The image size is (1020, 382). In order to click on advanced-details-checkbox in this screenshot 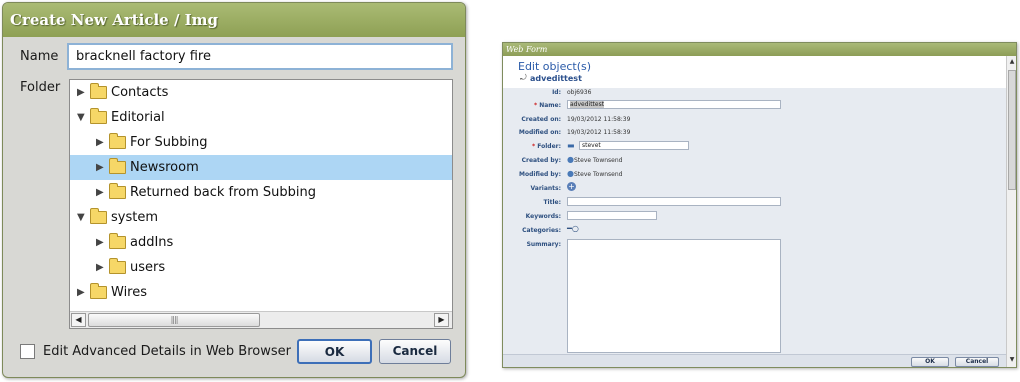, I will do `click(27, 351)`.